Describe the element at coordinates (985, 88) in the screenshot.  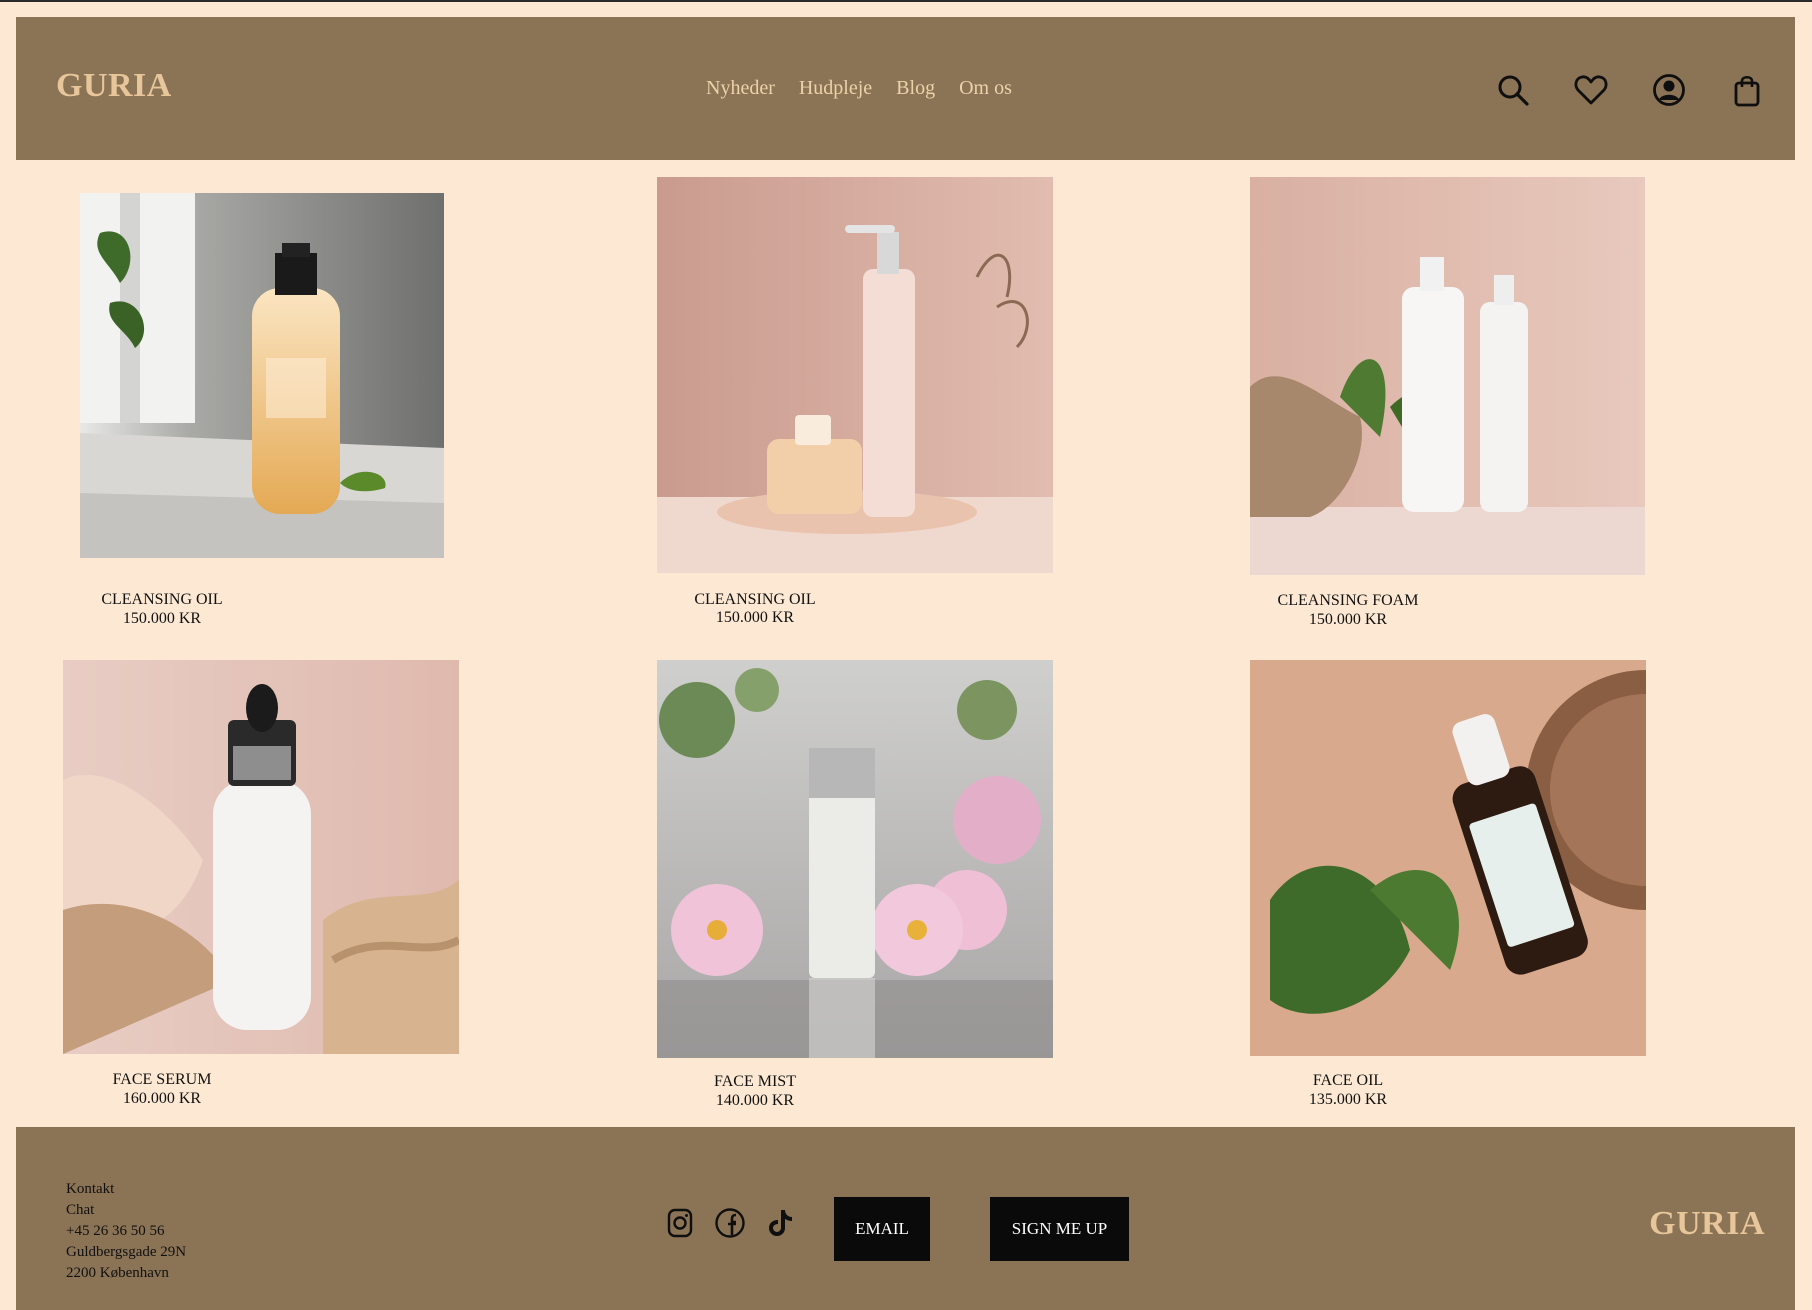
I see `nav-item-om-os: Om os` at that location.